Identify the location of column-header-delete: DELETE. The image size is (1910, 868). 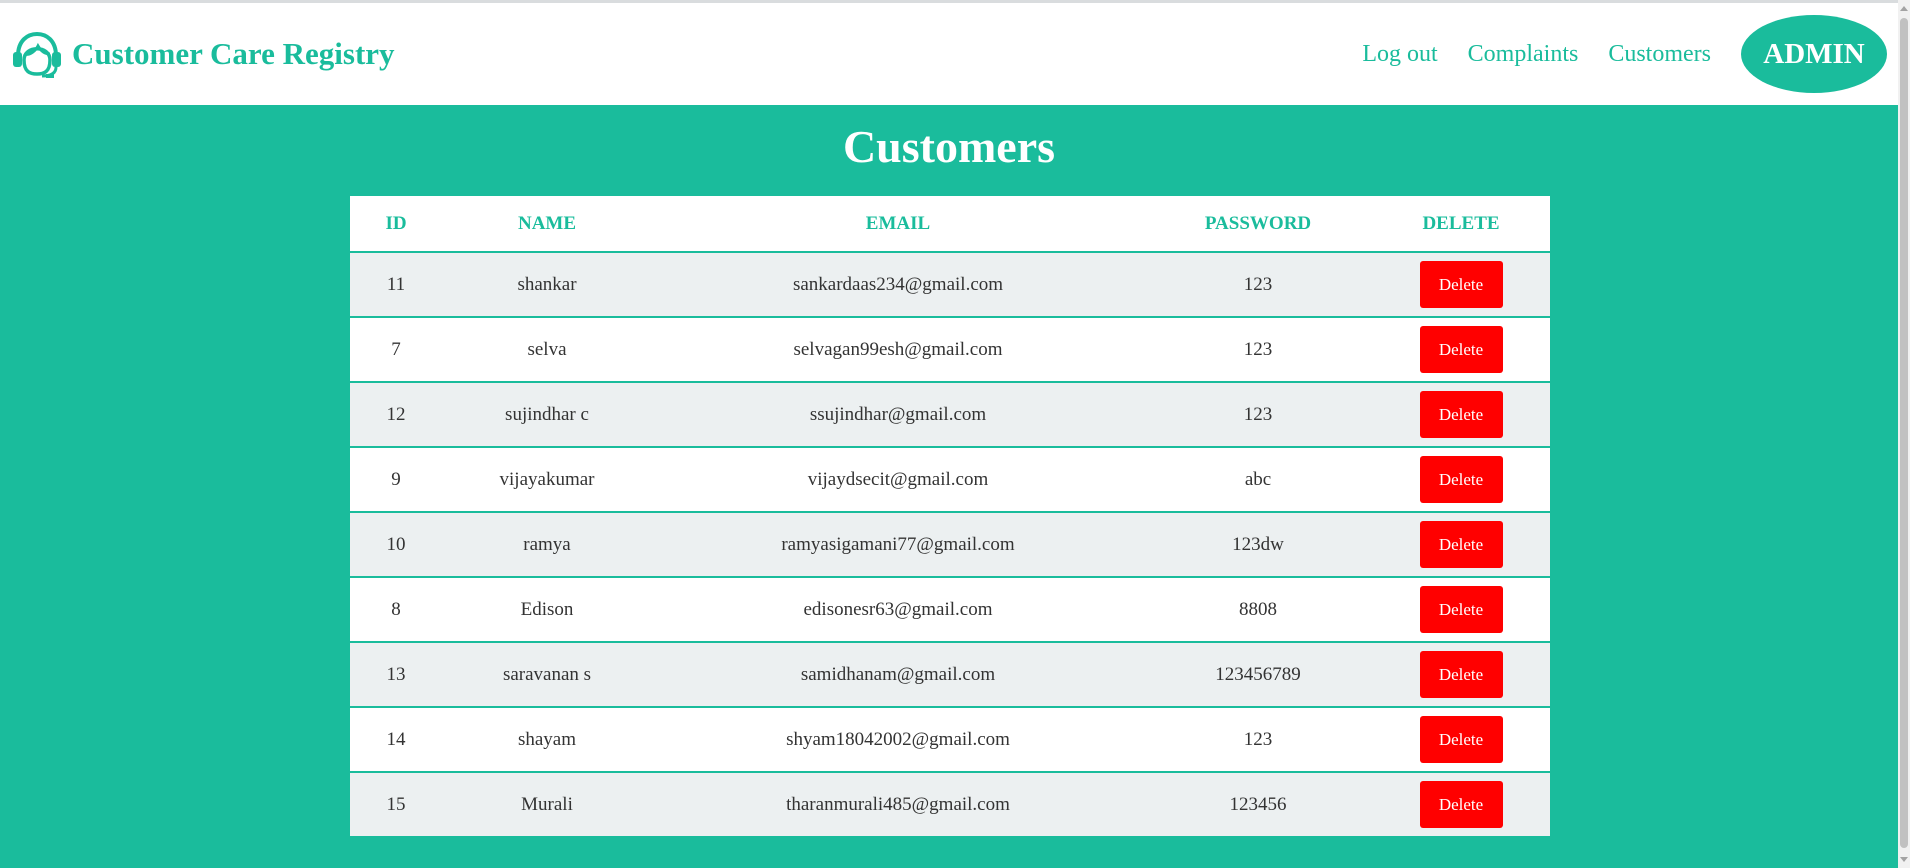
(1461, 224).